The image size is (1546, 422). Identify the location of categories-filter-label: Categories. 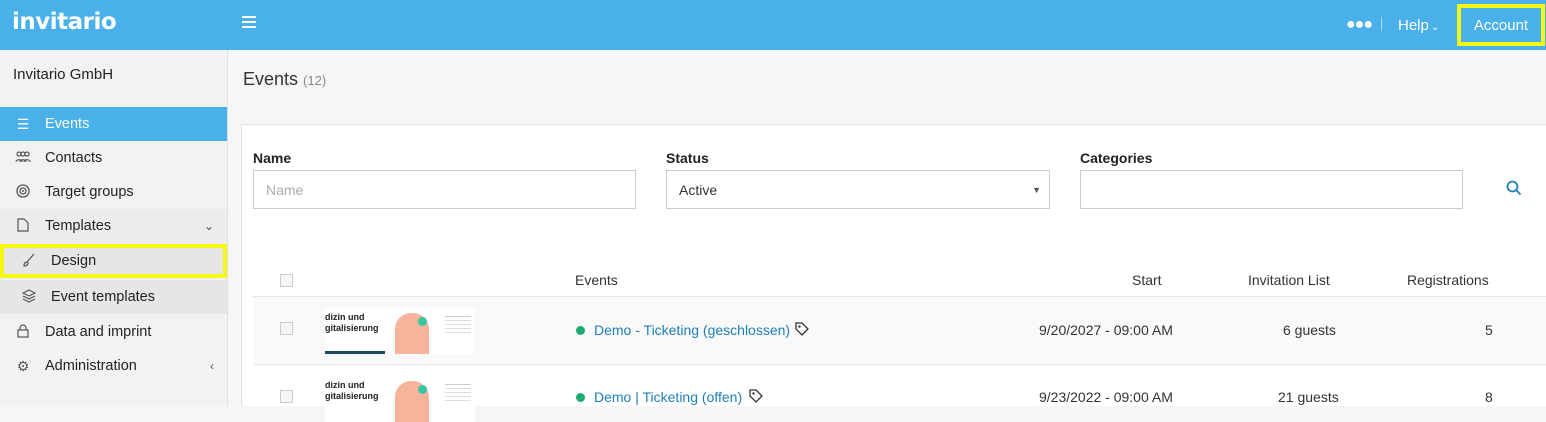
(1116, 158).